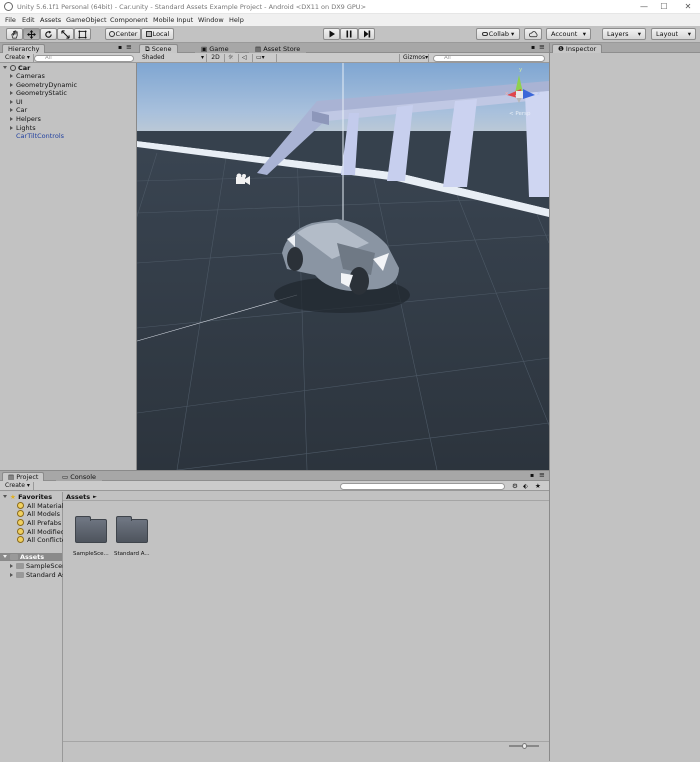 The height and width of the screenshot is (762, 700). Describe the element at coordinates (72, 119) in the screenshot. I see `hierarchy-item: Helpers` at that location.